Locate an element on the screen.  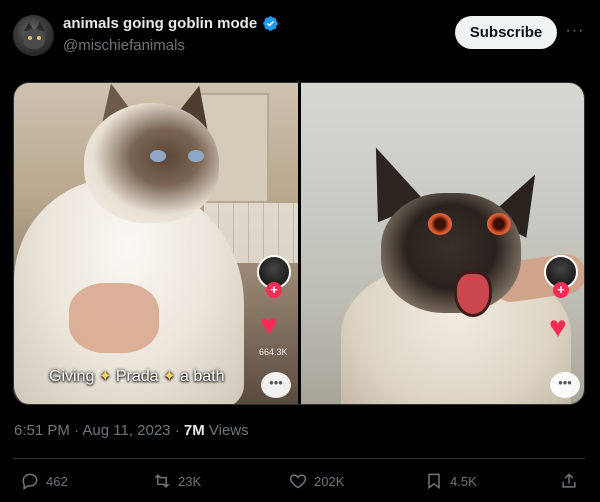
caption: Giving ✦ Prada ✦ a bath is located at coordinates (137, 376).